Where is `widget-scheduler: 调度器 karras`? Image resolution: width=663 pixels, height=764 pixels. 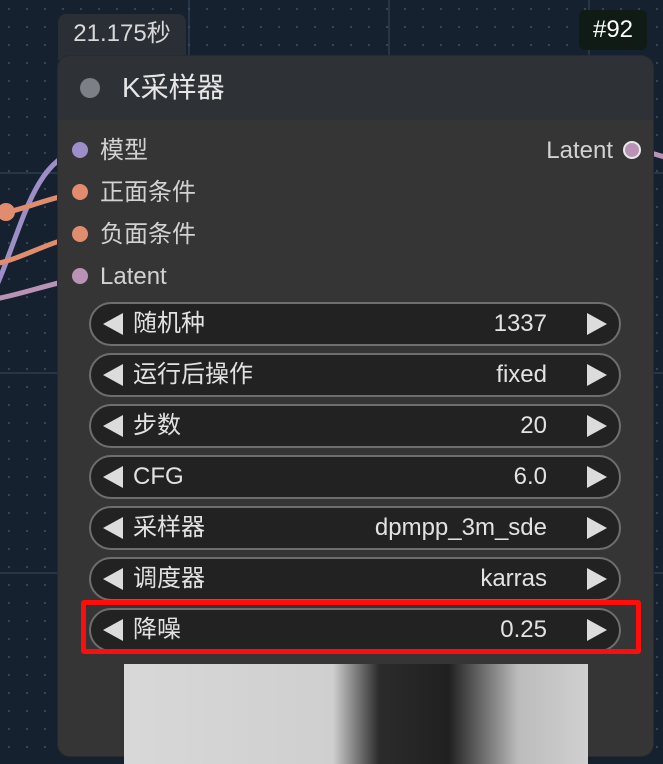
widget-scheduler: 调度器 karras is located at coordinates (355, 579).